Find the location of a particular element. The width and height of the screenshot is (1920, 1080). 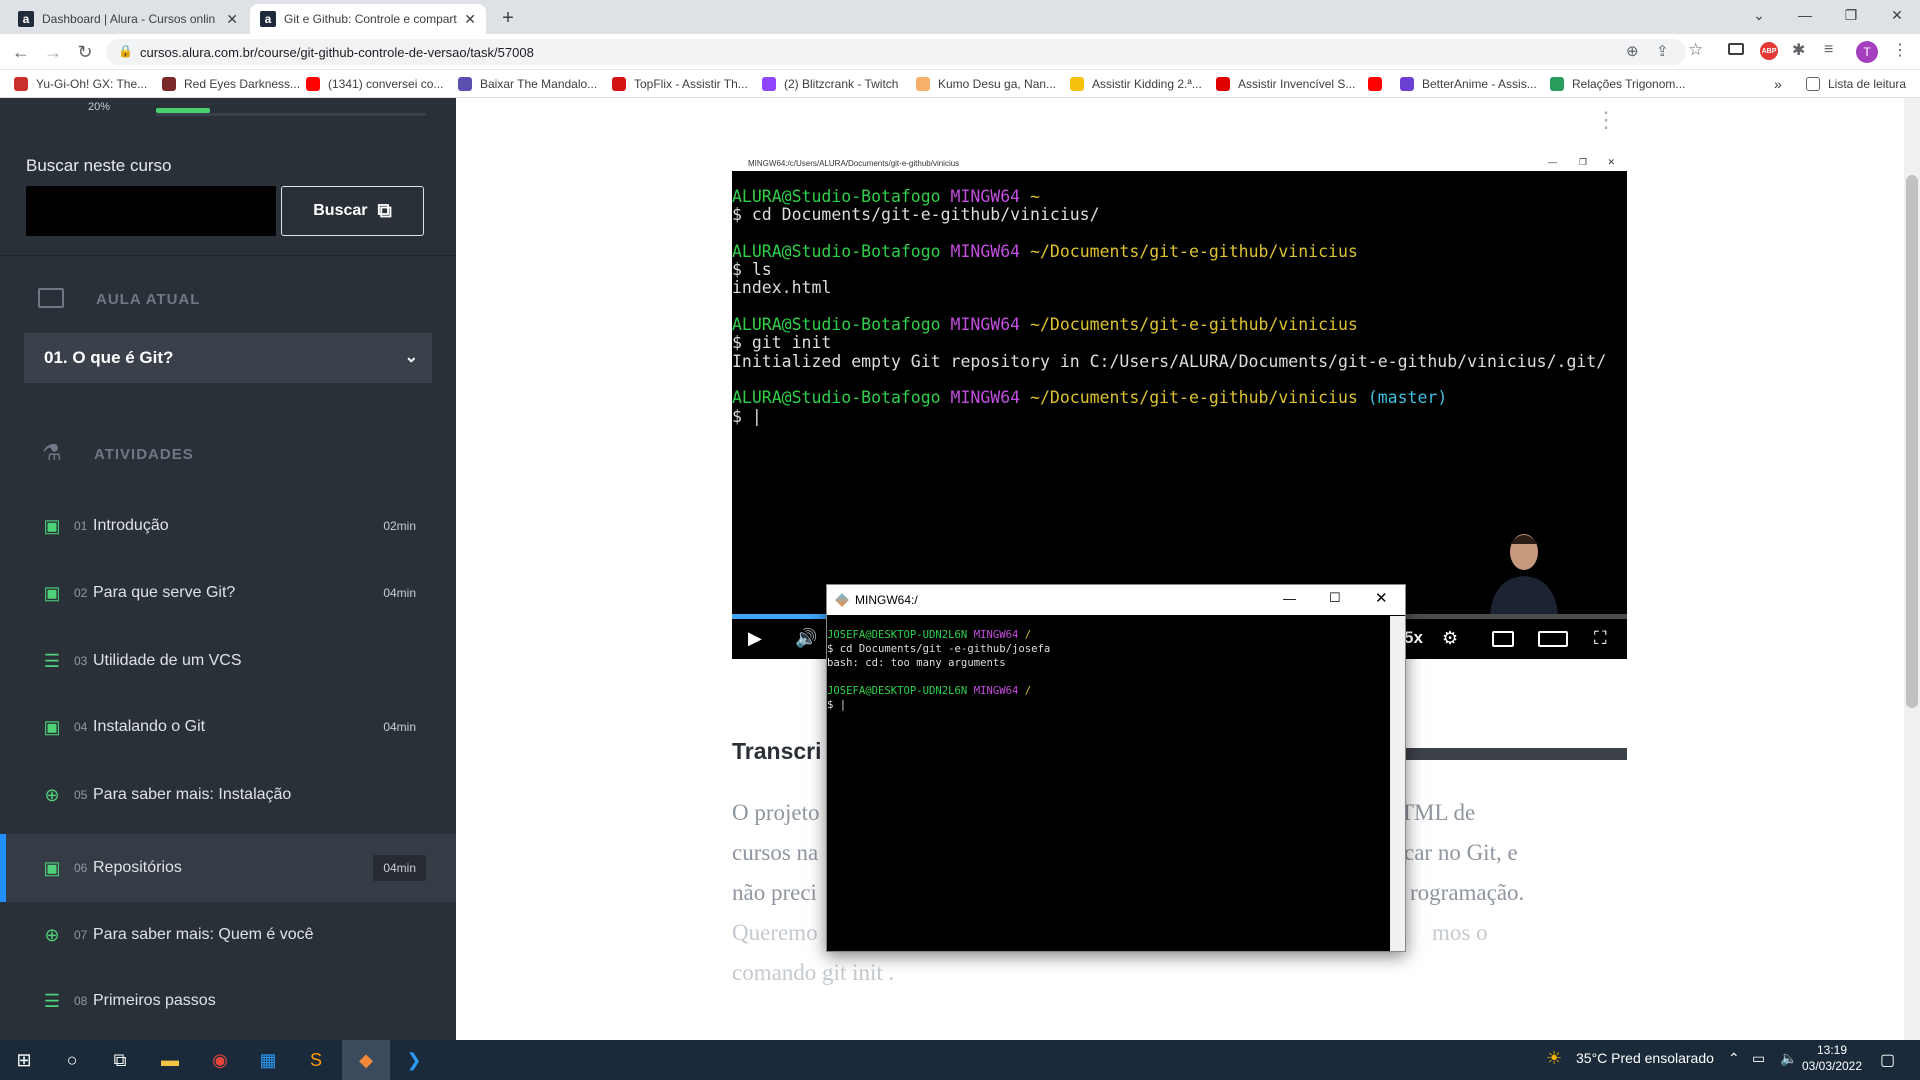

reading-list-icon is located at coordinates (1813, 84).